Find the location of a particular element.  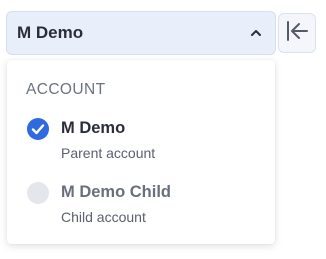

account-option-description: Child account is located at coordinates (103, 217).